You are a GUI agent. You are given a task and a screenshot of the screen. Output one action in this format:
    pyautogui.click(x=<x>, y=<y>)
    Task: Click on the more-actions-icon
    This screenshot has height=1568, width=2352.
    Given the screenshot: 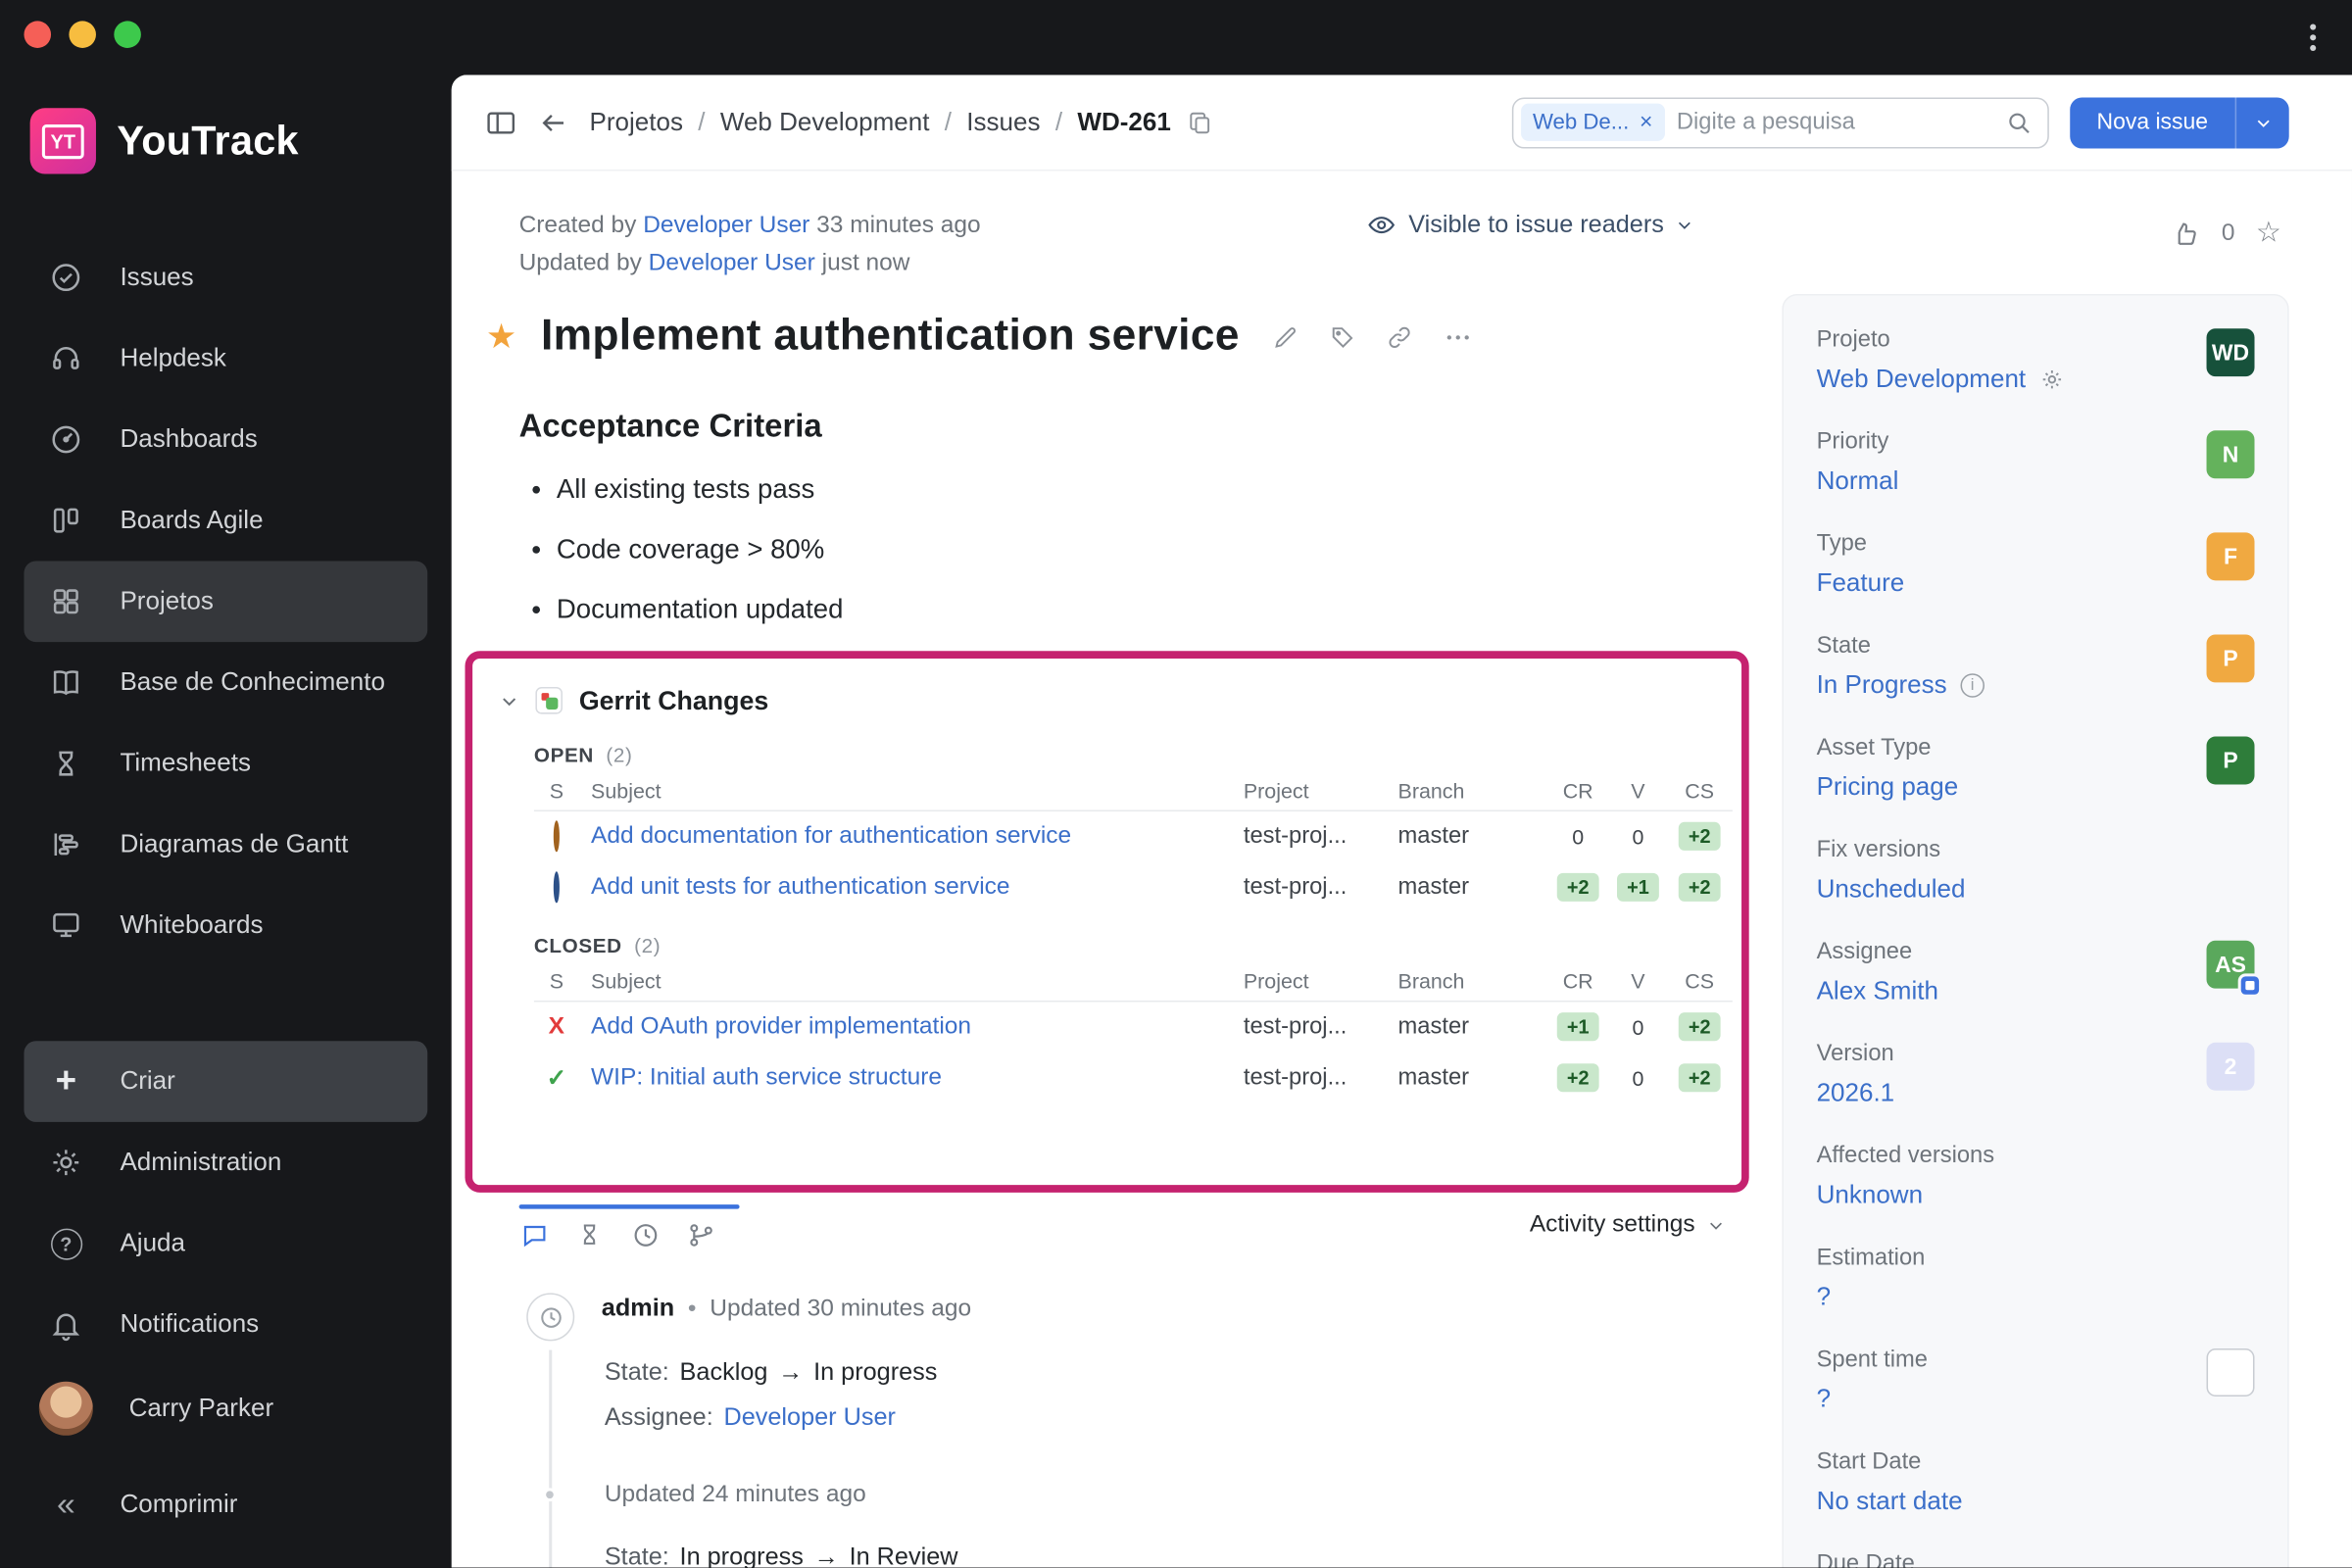 What is the action you would take?
    pyautogui.click(x=1459, y=336)
    